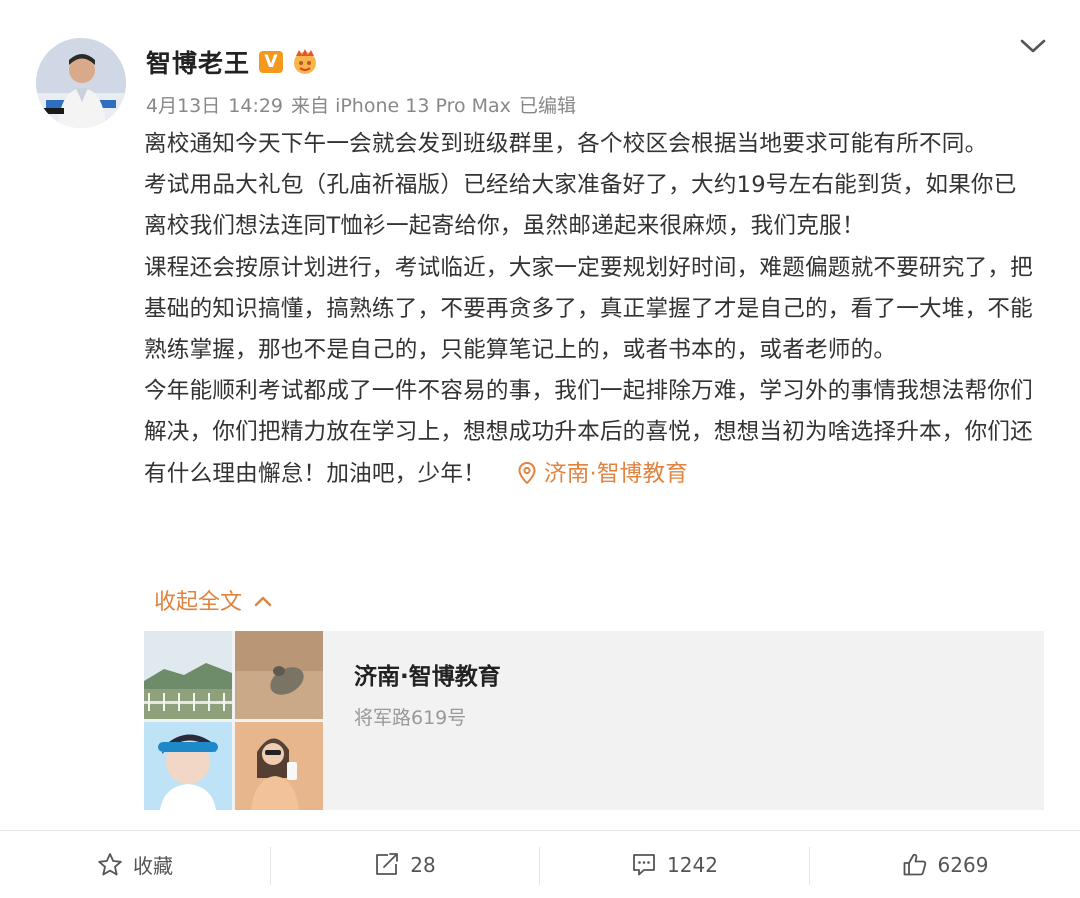  What do you see at coordinates (1033, 46) in the screenshot?
I see `chevron-down-icon` at bounding box center [1033, 46].